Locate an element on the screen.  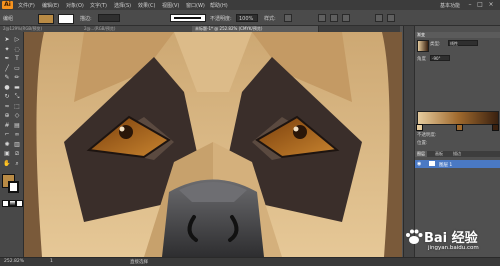
gradient-stop-end is located at coordinates (495, 127).